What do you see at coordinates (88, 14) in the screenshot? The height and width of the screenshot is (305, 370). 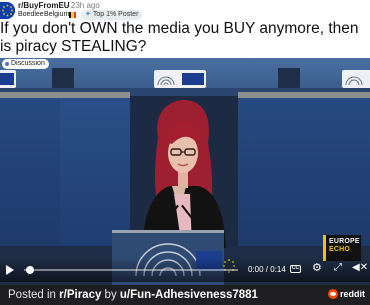 I see `badge-star-icon: ✦` at bounding box center [88, 14].